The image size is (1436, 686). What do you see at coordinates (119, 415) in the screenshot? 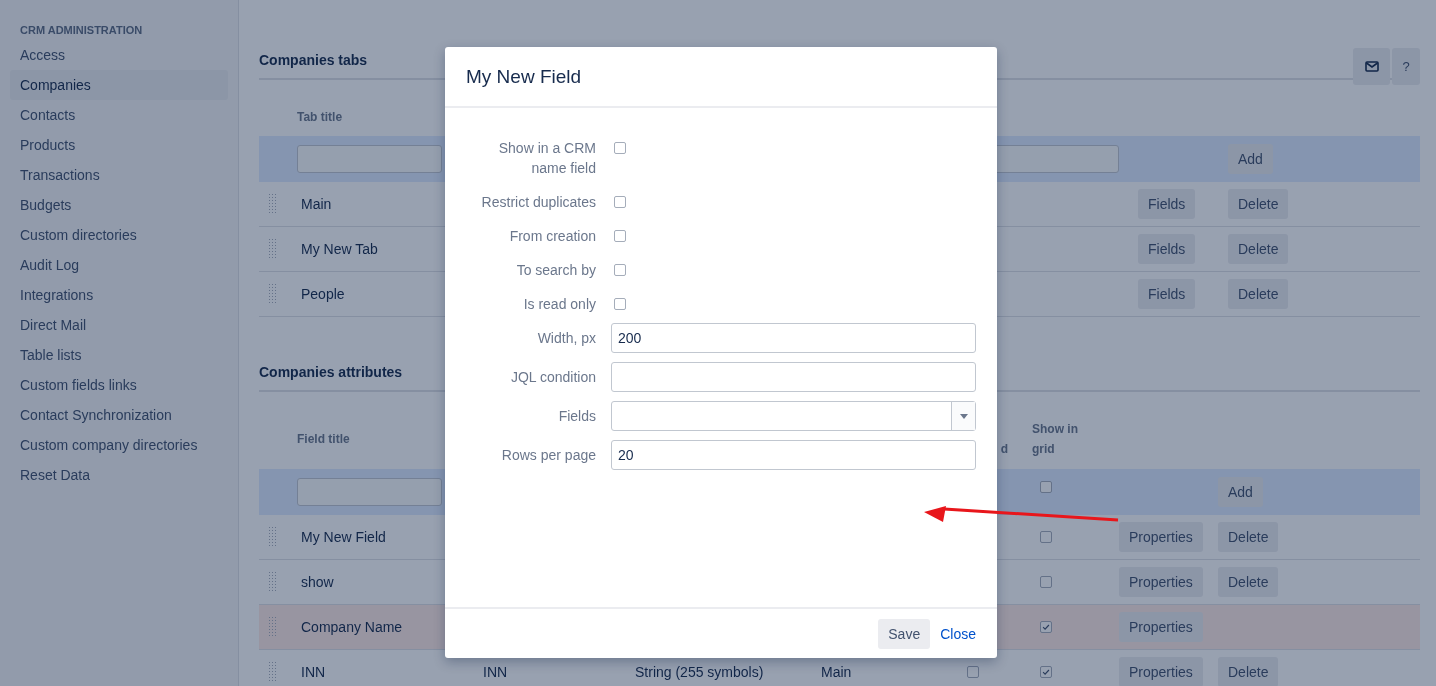
I see `sidebar-item: Contact Synchronization` at bounding box center [119, 415].